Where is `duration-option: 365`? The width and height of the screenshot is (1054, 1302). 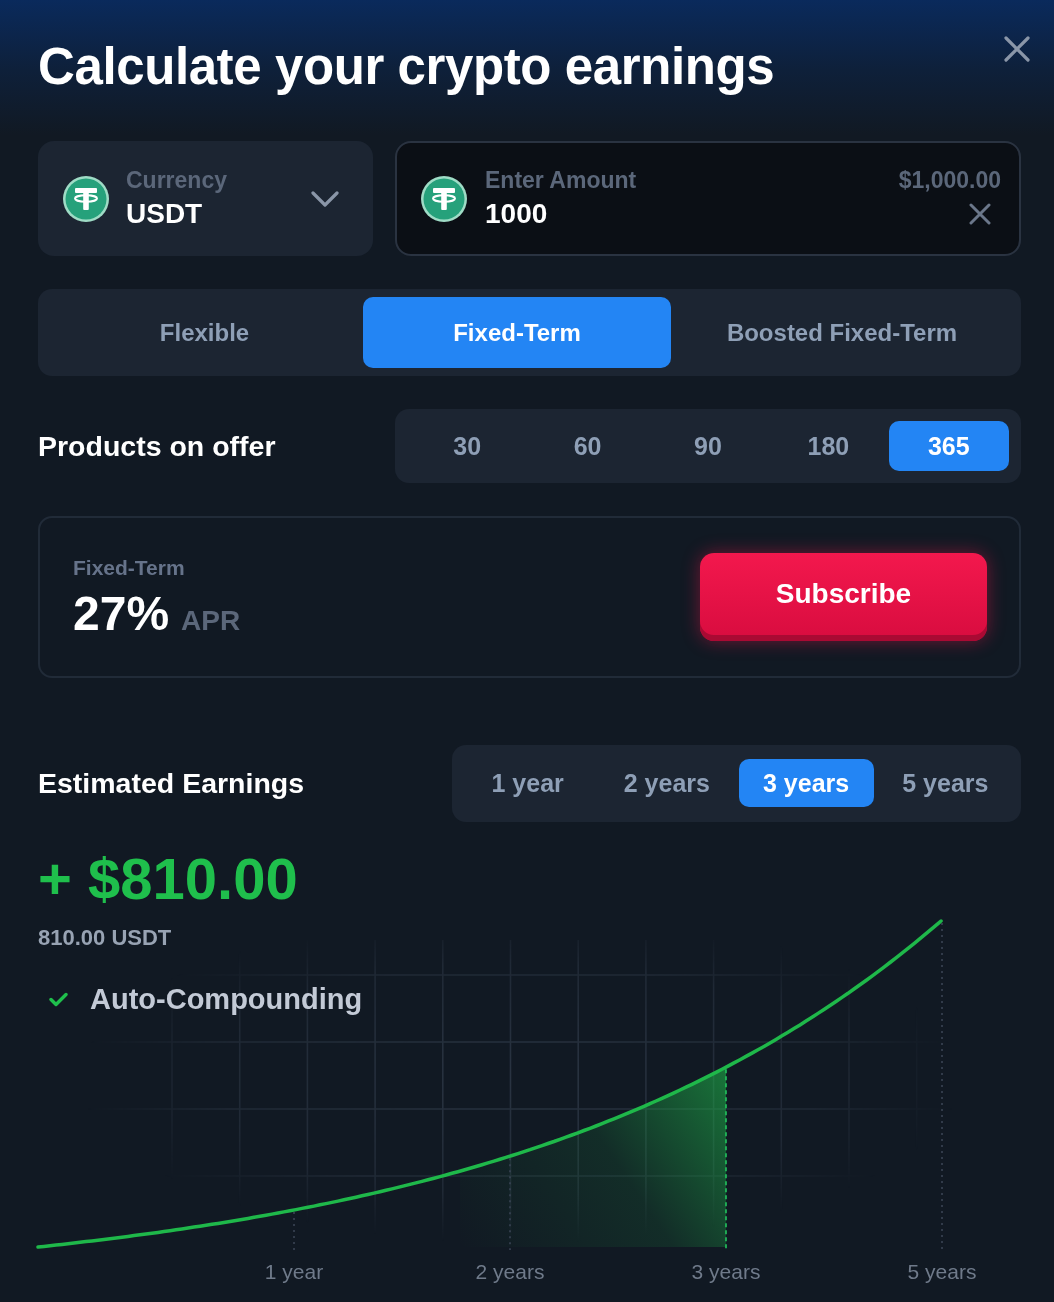 duration-option: 365 is located at coordinates (948, 446).